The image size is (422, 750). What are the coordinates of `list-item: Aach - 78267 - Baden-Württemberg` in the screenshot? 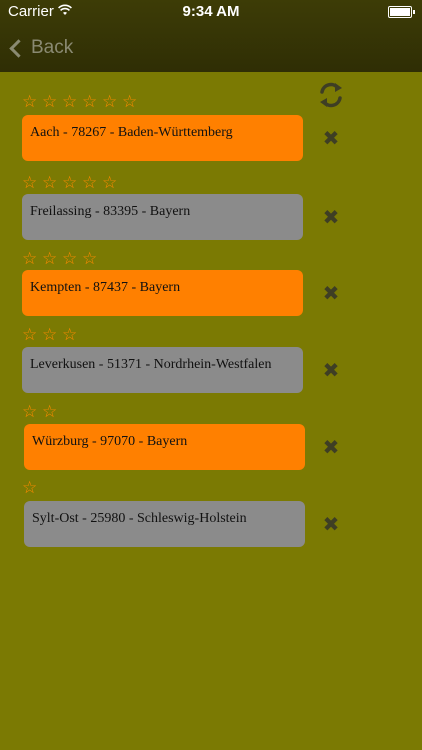 It's located at (162, 138).